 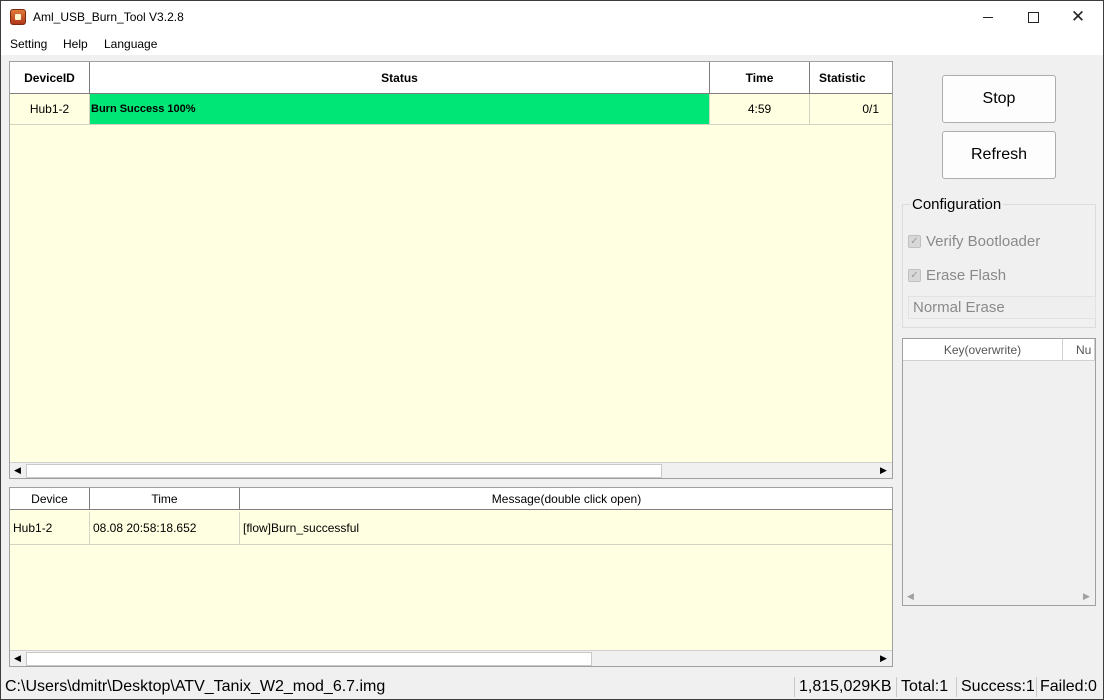 I want to click on key-list: Key(overwrite) Nu ◀ ▶, so click(x=999, y=472).